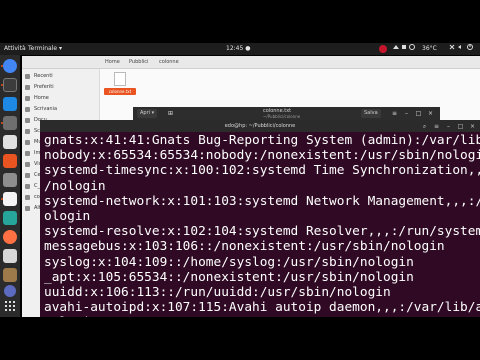 The width and height of the screenshot is (480, 360). Describe the element at coordinates (45, 49) in the screenshot. I see `app-menu-button: Terminale ▾` at that location.